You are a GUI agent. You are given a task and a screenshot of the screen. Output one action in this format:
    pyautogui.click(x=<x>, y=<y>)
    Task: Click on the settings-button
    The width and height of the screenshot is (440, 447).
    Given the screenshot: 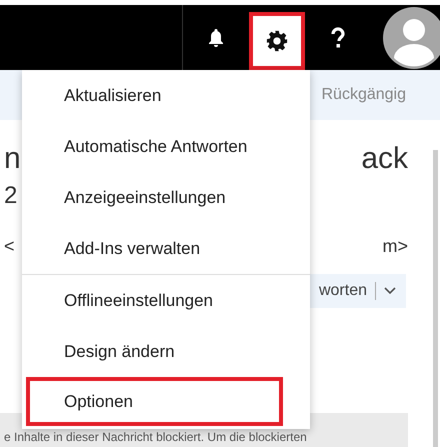 What is the action you would take?
    pyautogui.click(x=277, y=41)
    